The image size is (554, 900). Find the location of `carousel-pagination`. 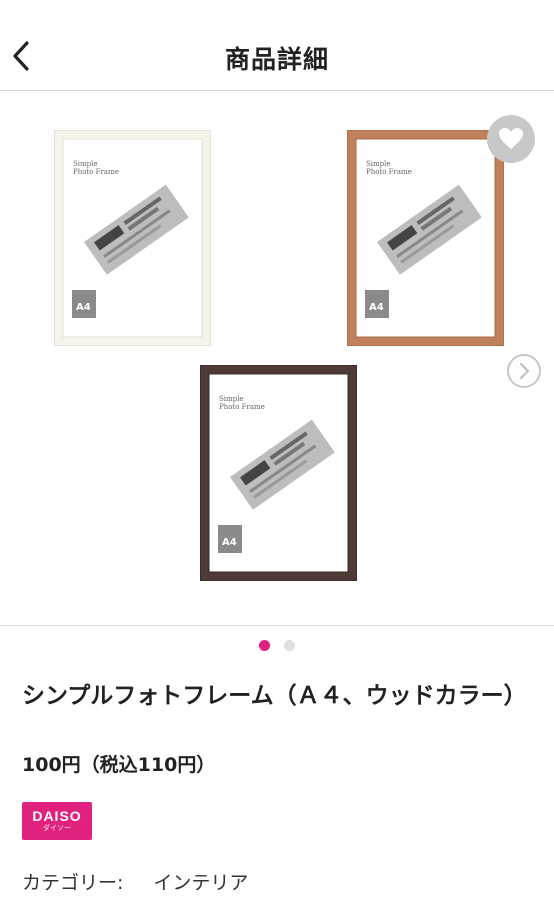

carousel-pagination is located at coordinates (277, 645).